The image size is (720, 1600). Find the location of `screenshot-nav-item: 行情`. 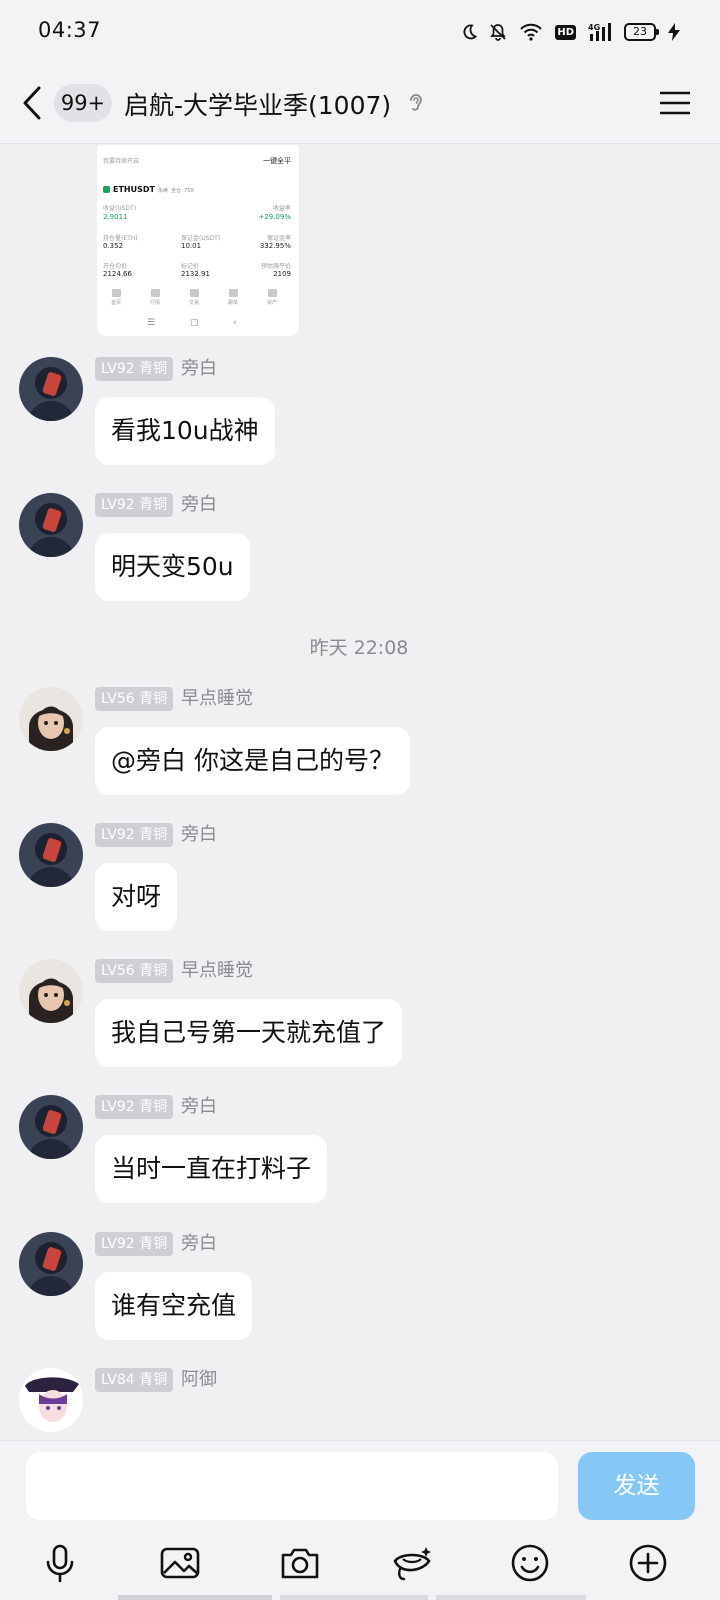

screenshot-nav-item: 行情 is located at coordinates (155, 297).